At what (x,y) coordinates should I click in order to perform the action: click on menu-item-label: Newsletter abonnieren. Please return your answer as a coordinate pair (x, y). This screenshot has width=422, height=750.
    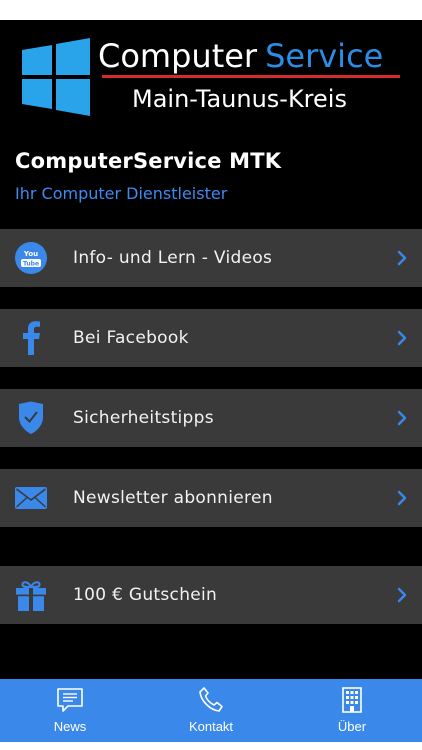
    Looking at the image, I should click on (173, 498).